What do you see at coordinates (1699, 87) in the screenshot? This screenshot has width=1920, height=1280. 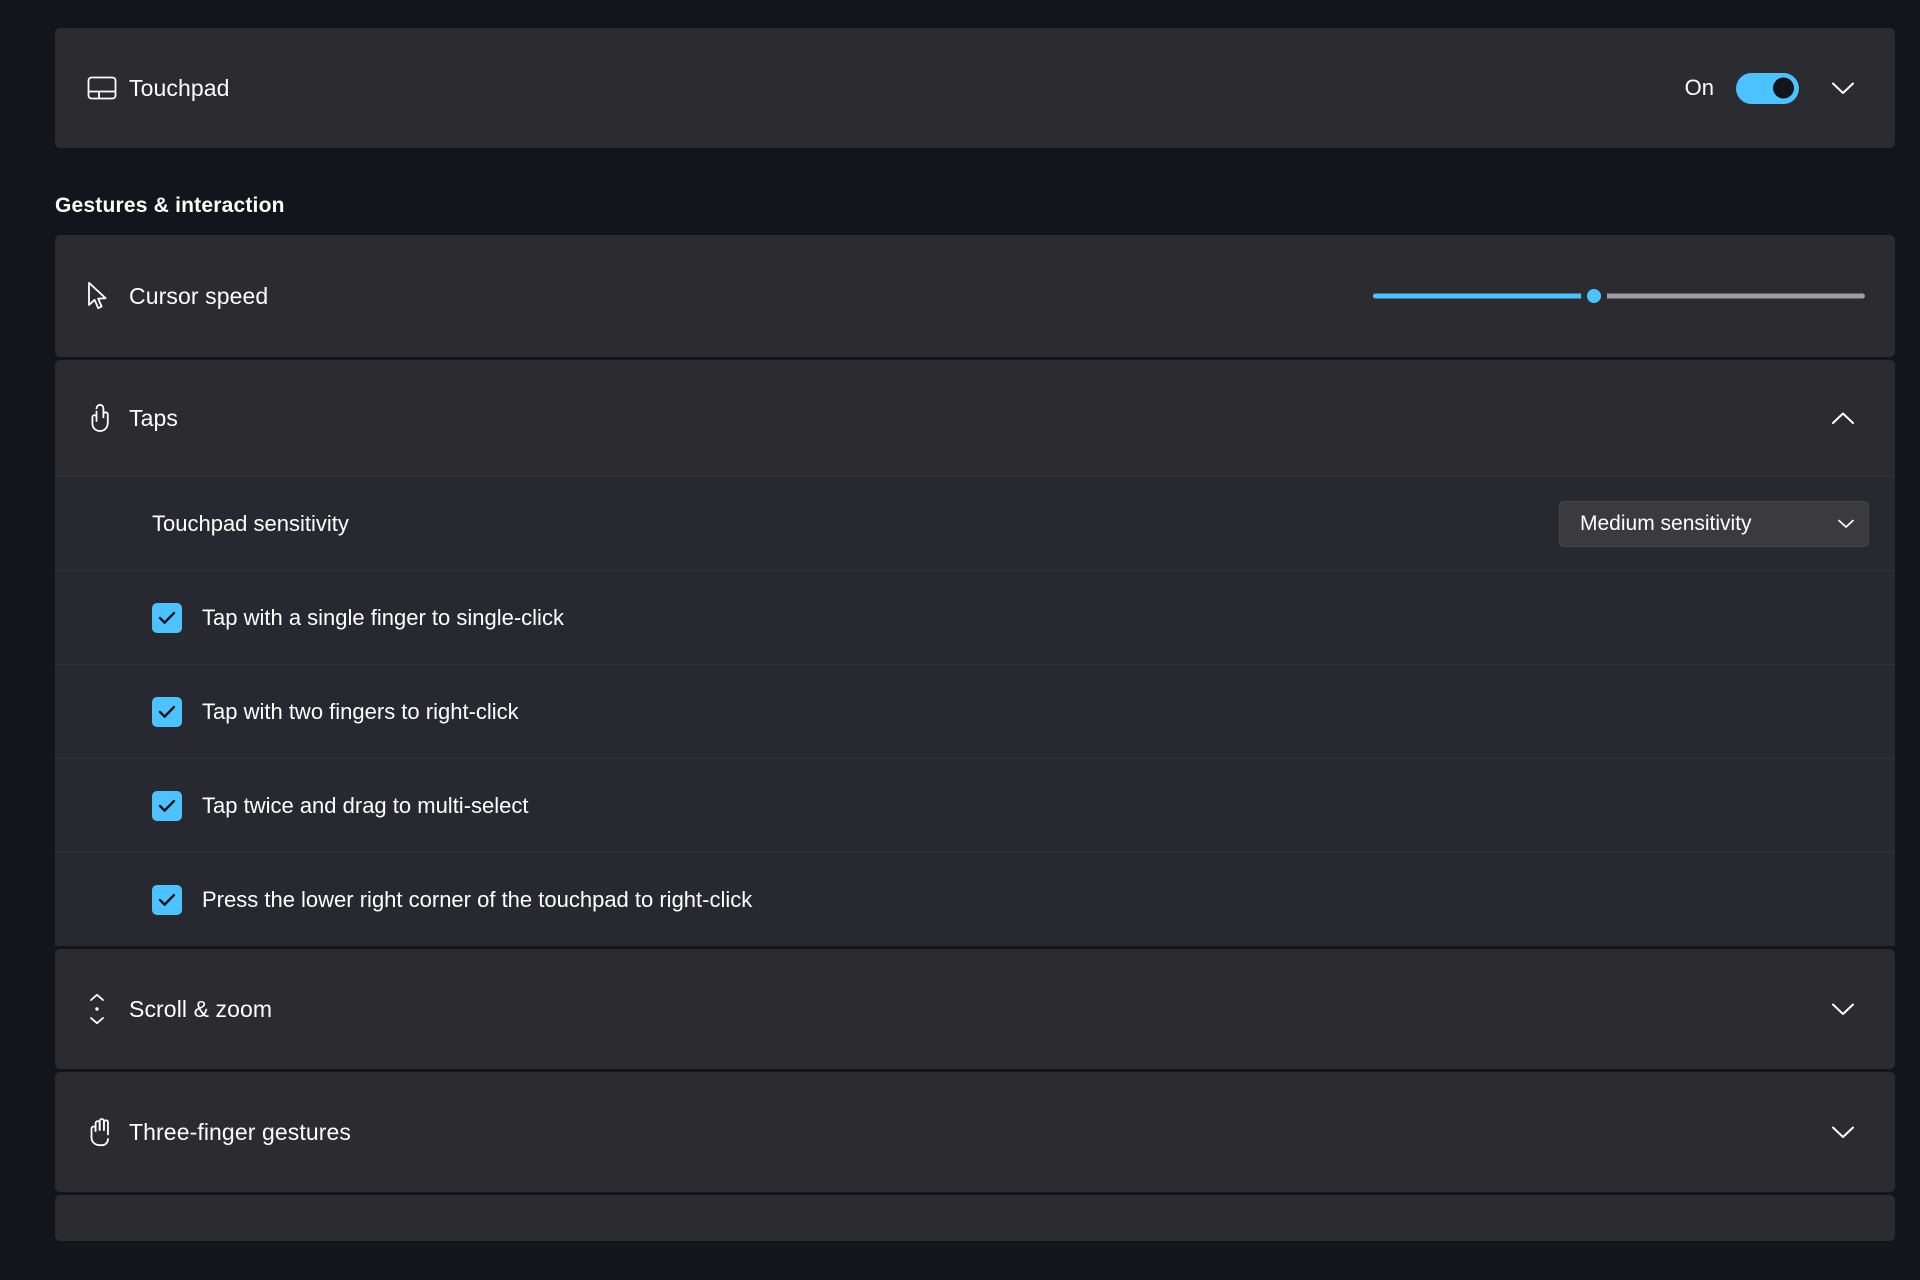 I see `touchpad-toggle-state-label: On` at bounding box center [1699, 87].